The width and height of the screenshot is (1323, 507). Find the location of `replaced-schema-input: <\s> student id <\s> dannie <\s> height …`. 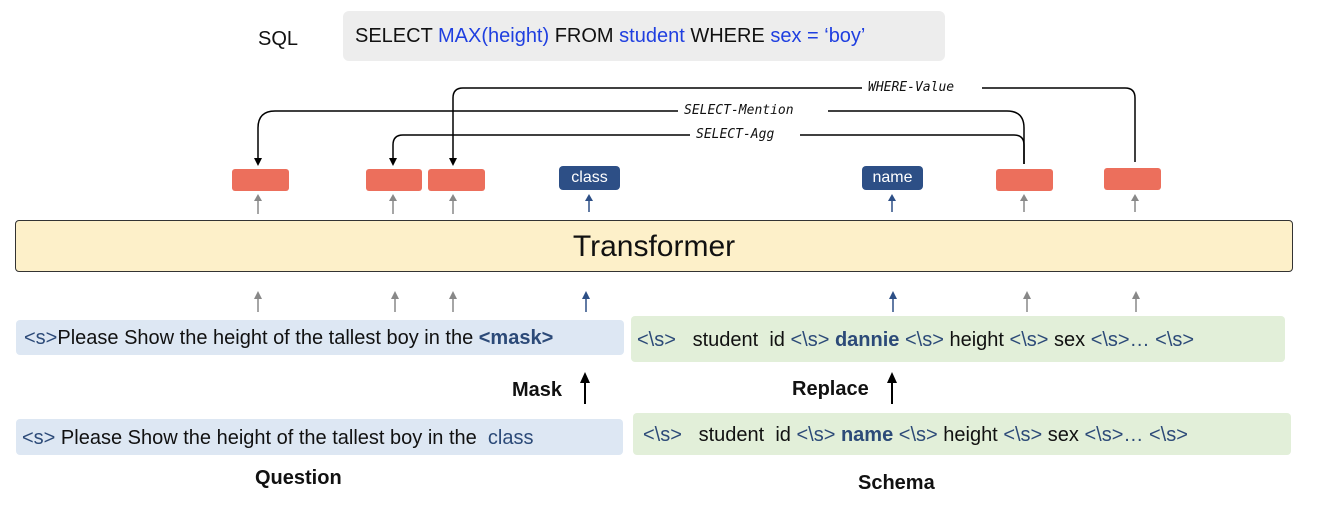

replaced-schema-input: <\s> student id <\s> dannie <\s> height … is located at coordinates (958, 339).